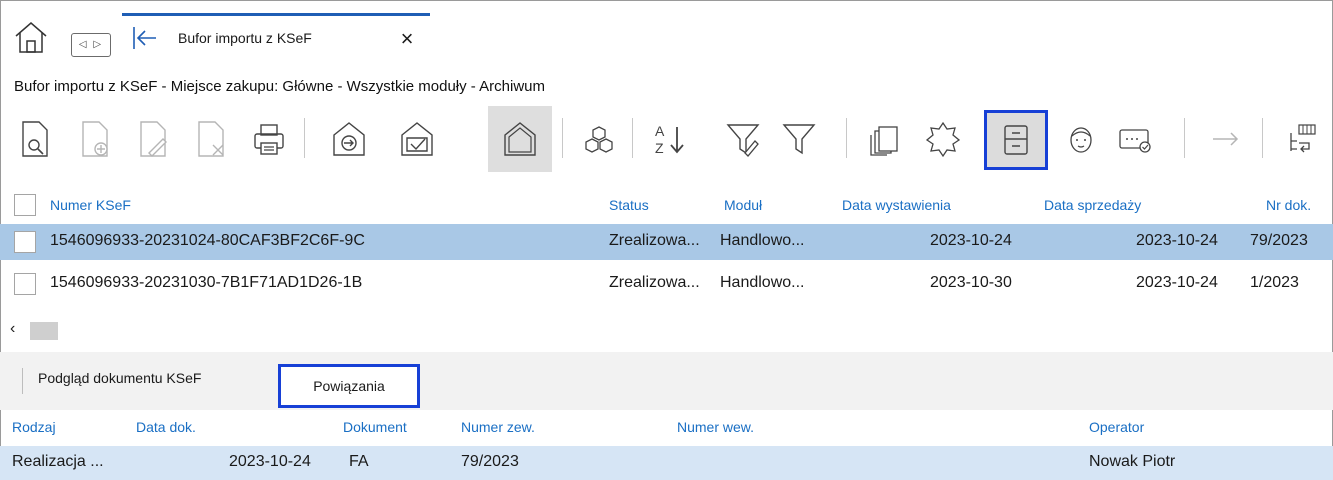  What do you see at coordinates (95, 139) in the screenshot?
I see `add-document-icon` at bounding box center [95, 139].